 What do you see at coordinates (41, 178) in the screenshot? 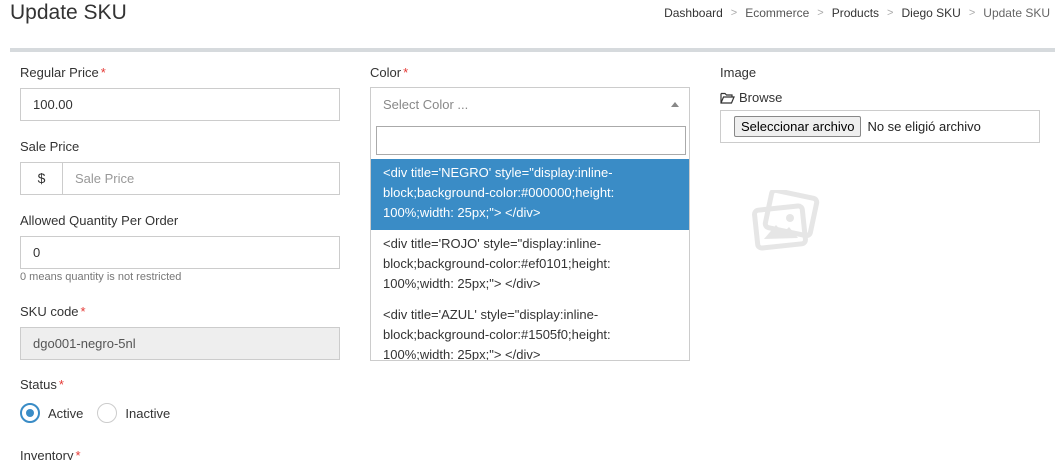
I see `dollar-addon: $` at bounding box center [41, 178].